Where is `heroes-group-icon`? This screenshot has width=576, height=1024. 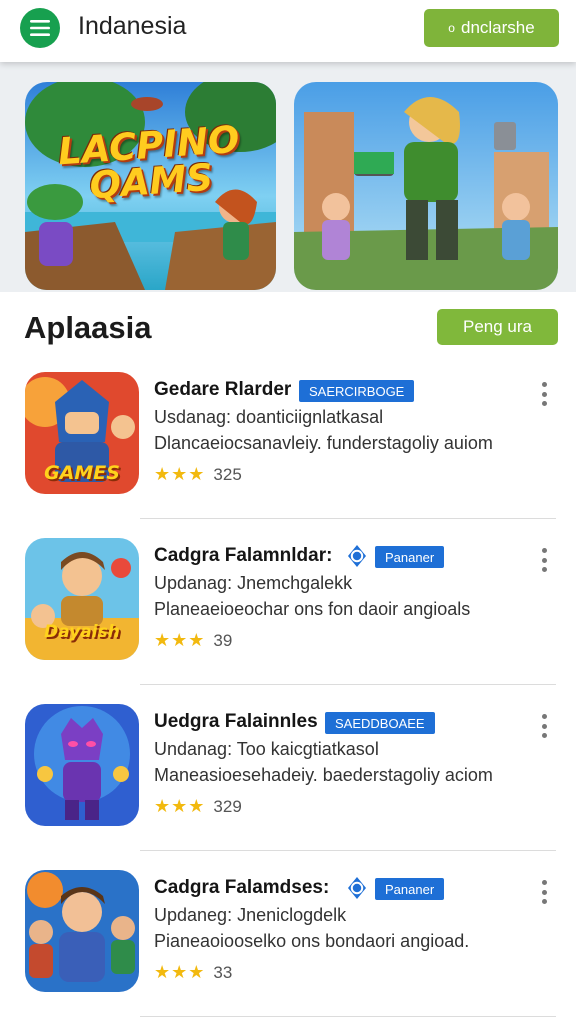 heroes-group-icon is located at coordinates (82, 931).